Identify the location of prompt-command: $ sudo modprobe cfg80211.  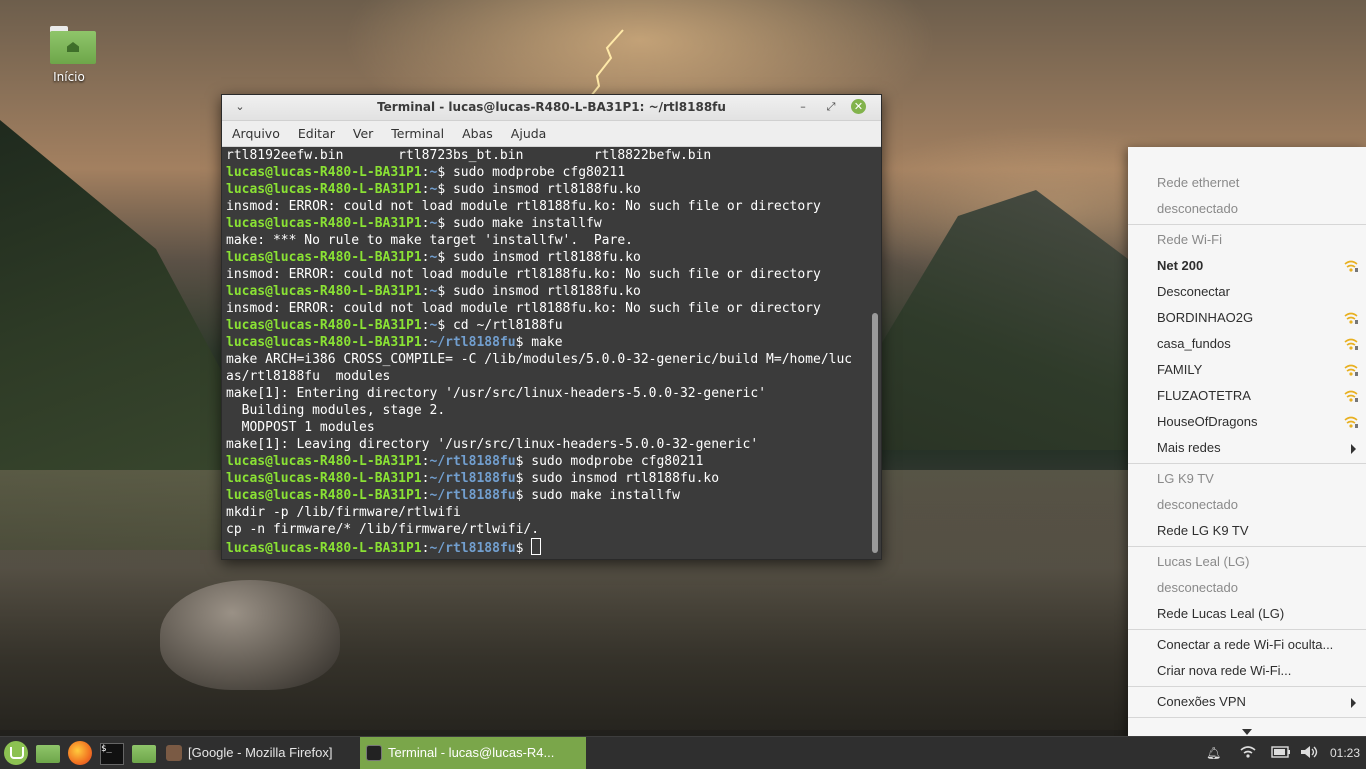
(609, 461).